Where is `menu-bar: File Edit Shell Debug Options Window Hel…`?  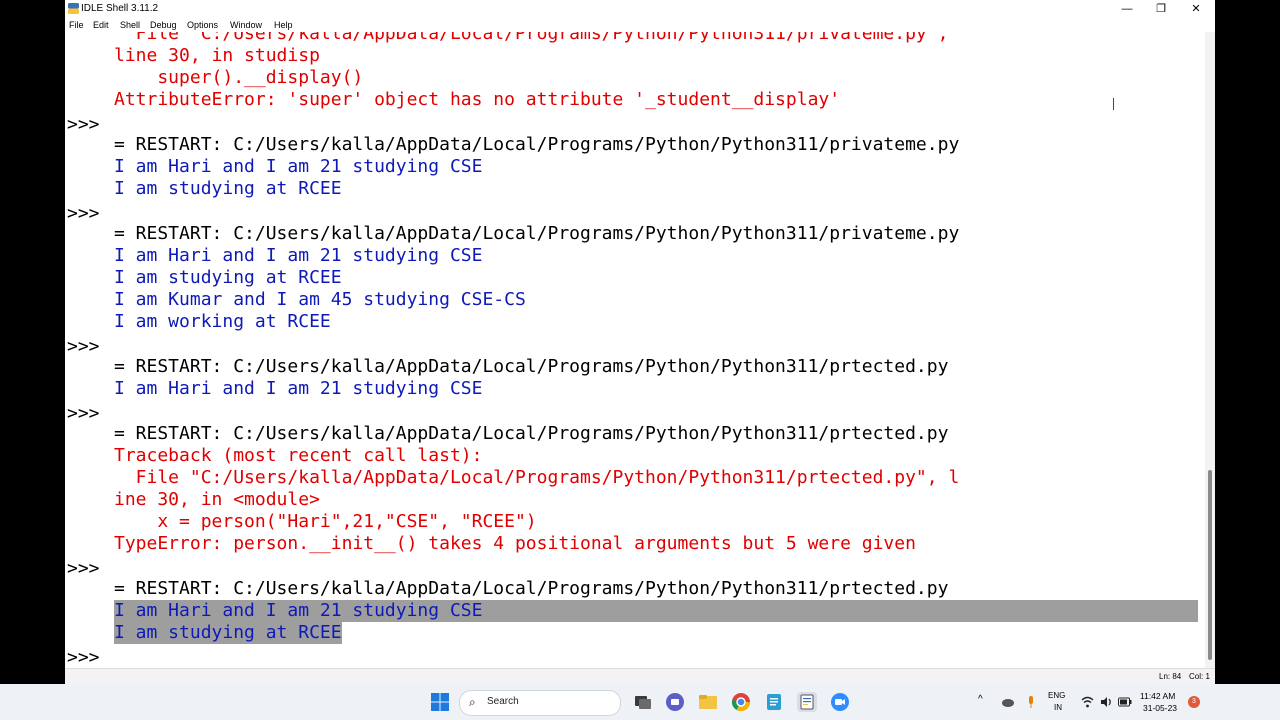 menu-bar: File Edit Shell Debug Options Window Hel… is located at coordinates (640, 25).